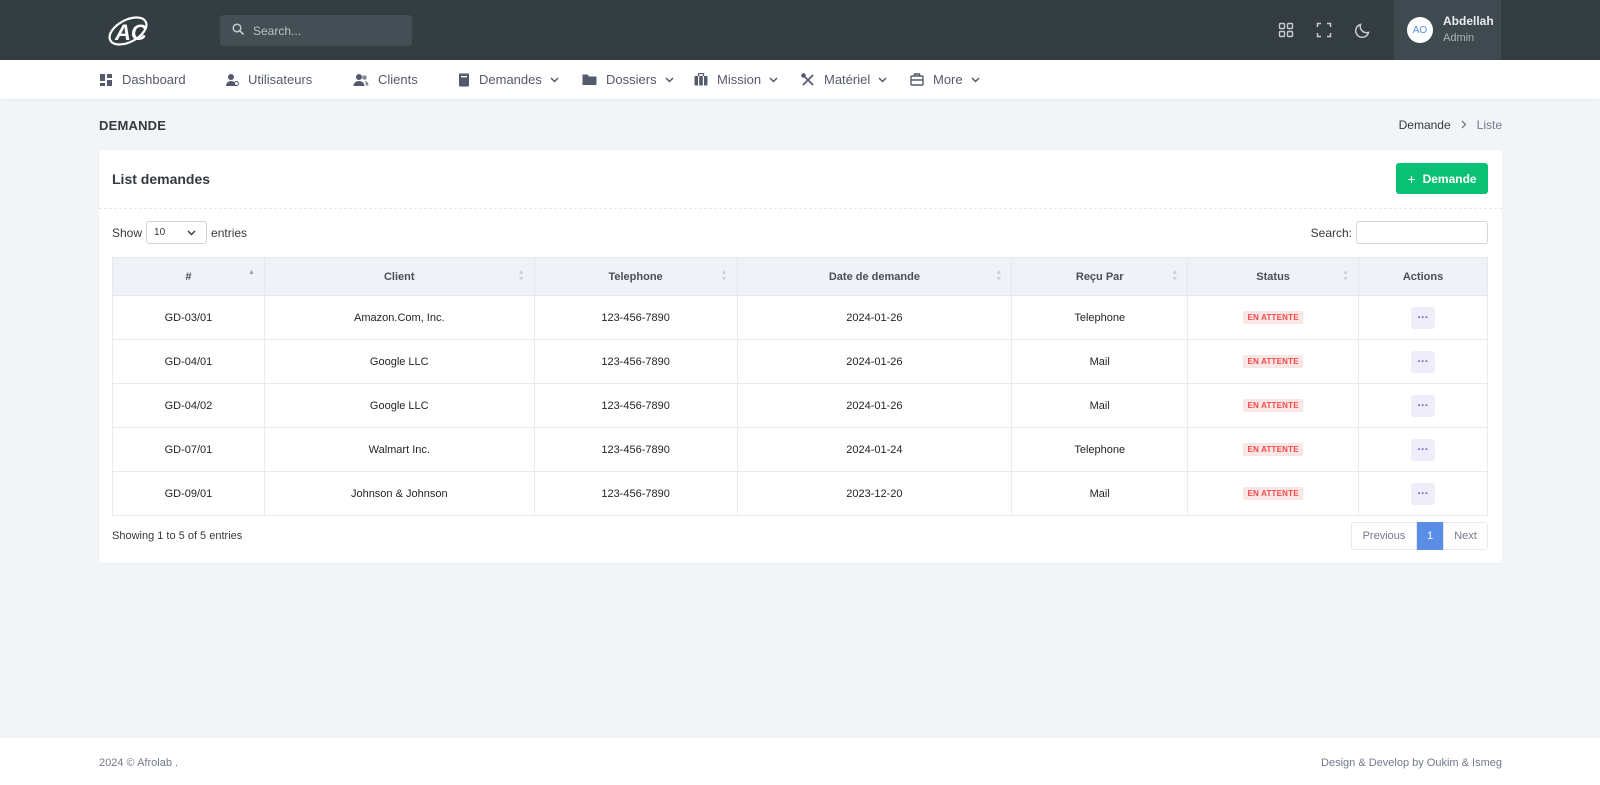 This screenshot has width=1600, height=785. What do you see at coordinates (142, 79) in the screenshot?
I see `nav-item-dashboard: Dashboard` at bounding box center [142, 79].